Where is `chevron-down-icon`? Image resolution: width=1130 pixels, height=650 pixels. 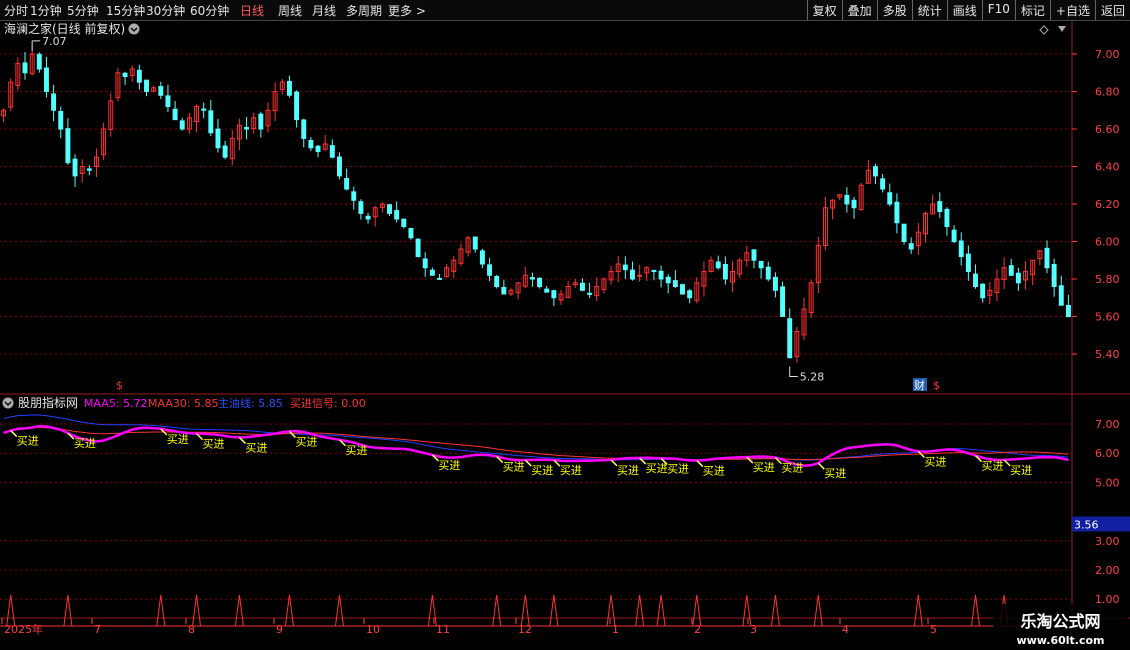 chevron-down-icon is located at coordinates (134, 29).